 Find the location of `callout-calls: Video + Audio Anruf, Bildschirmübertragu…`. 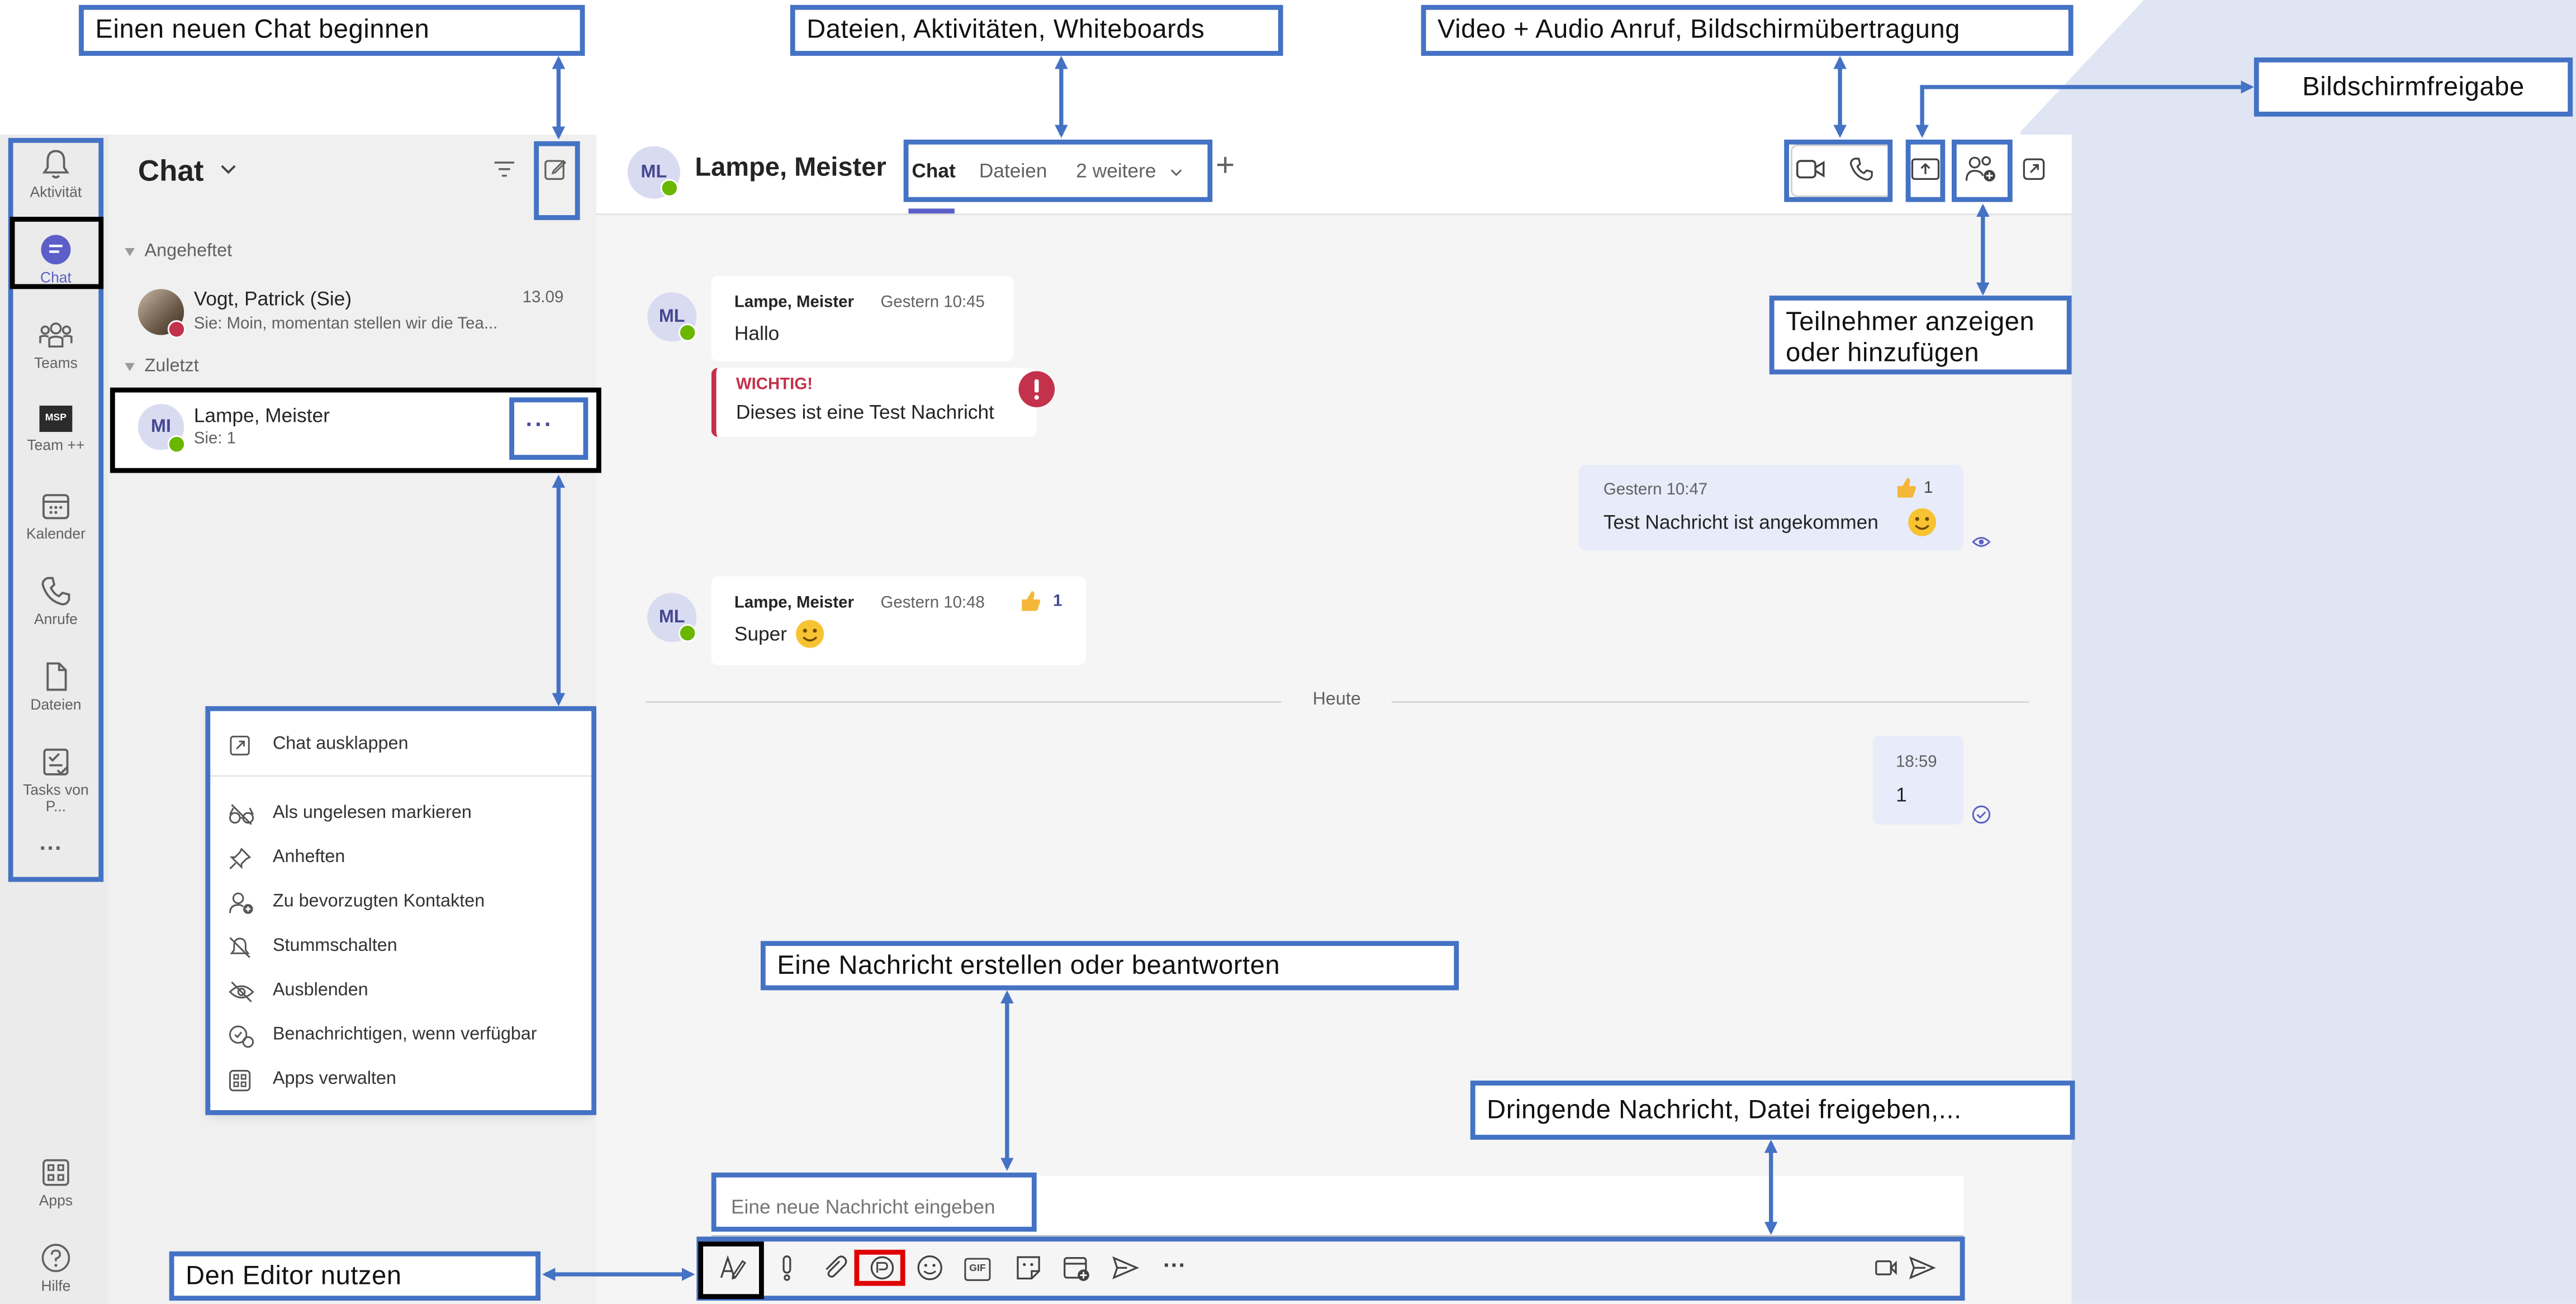

callout-calls: Video + Audio Anruf, Bildschirmübertragu… is located at coordinates (1747, 30).